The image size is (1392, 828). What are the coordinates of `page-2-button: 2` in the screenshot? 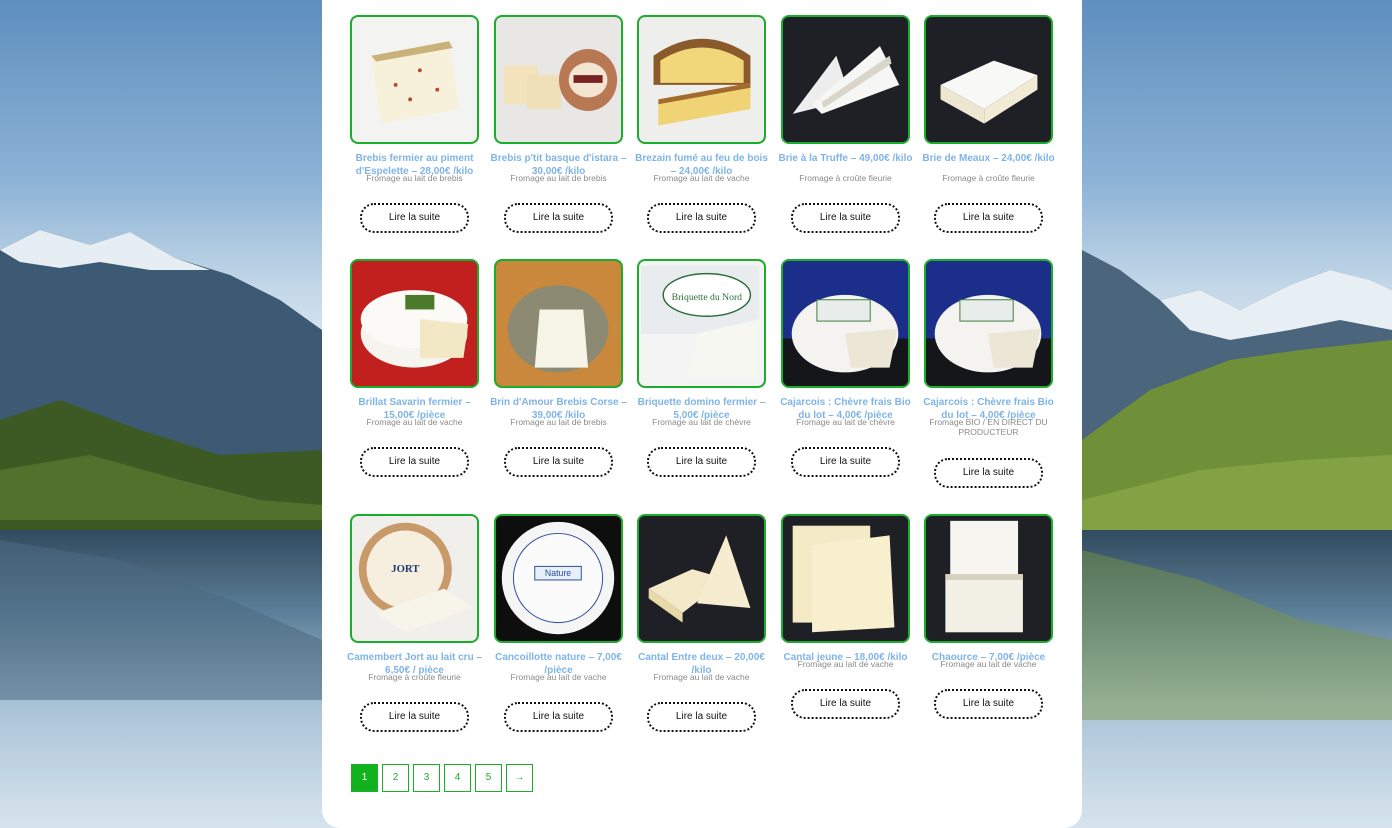 It's located at (395, 778).